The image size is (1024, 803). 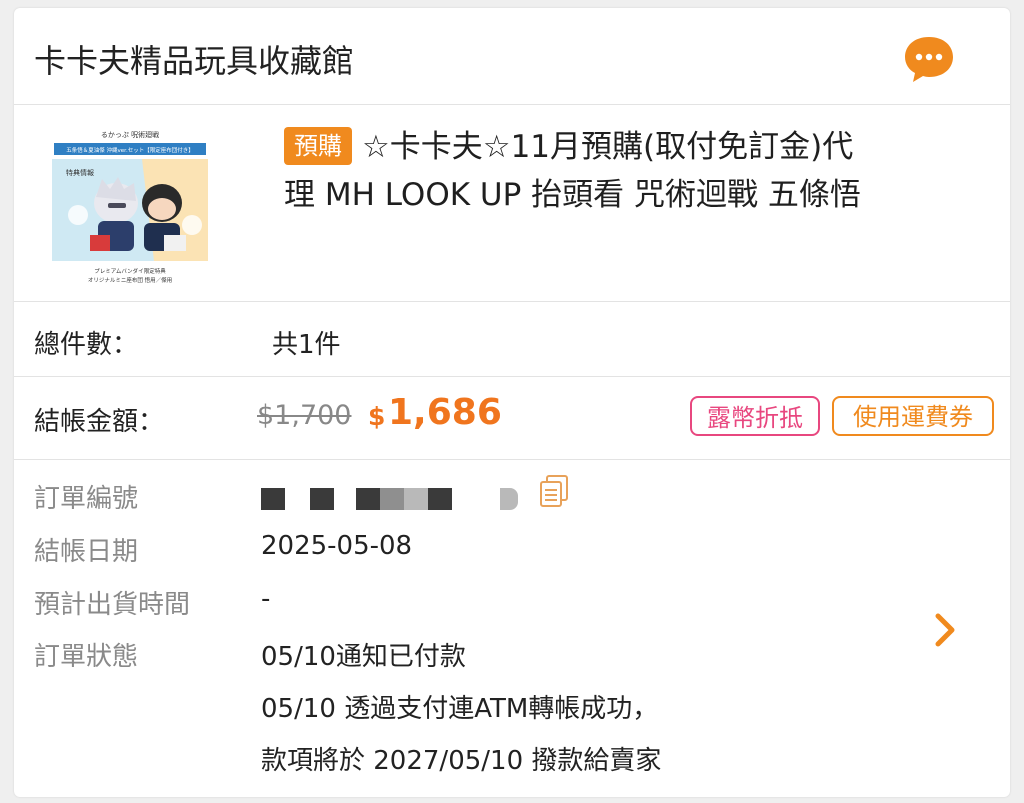 What do you see at coordinates (318, 146) in the screenshot?
I see `preorder-badge: 預購` at bounding box center [318, 146].